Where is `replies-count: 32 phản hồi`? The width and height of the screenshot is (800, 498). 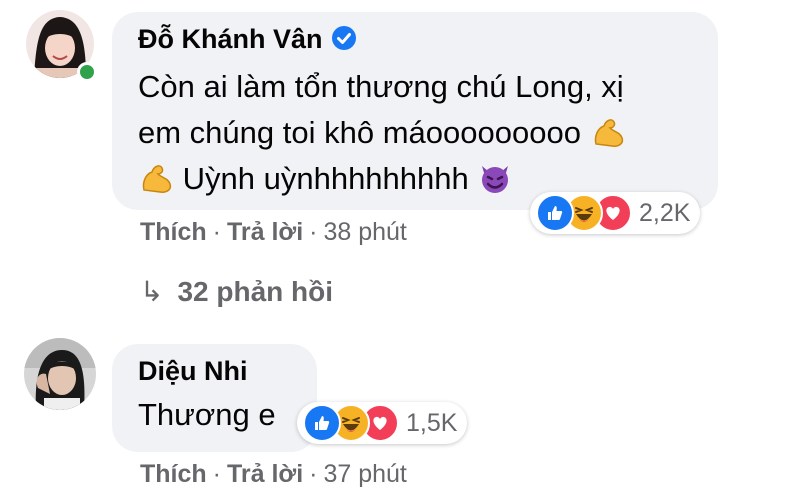 replies-count: 32 phản hồi is located at coordinates (255, 291).